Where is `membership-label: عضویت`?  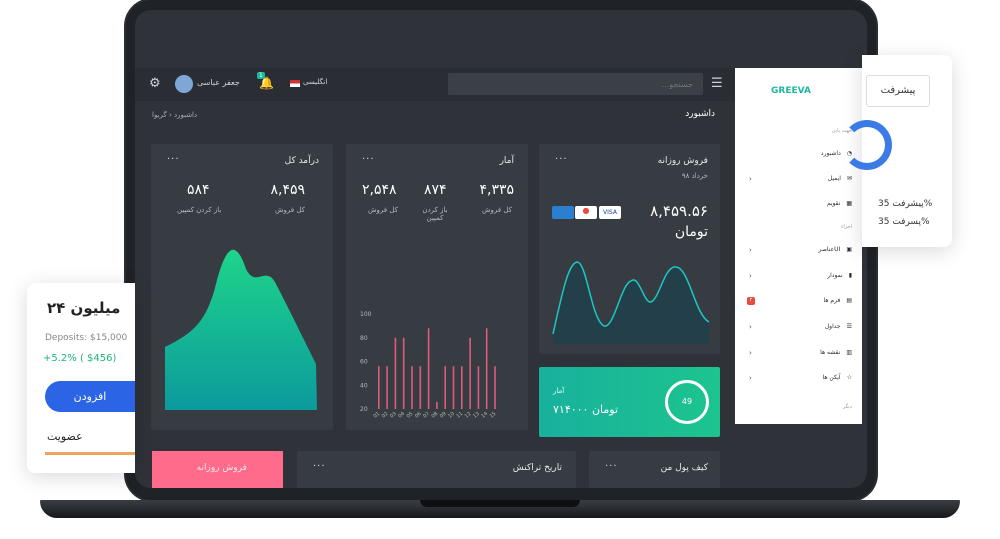 membership-label: عضویت is located at coordinates (65, 436).